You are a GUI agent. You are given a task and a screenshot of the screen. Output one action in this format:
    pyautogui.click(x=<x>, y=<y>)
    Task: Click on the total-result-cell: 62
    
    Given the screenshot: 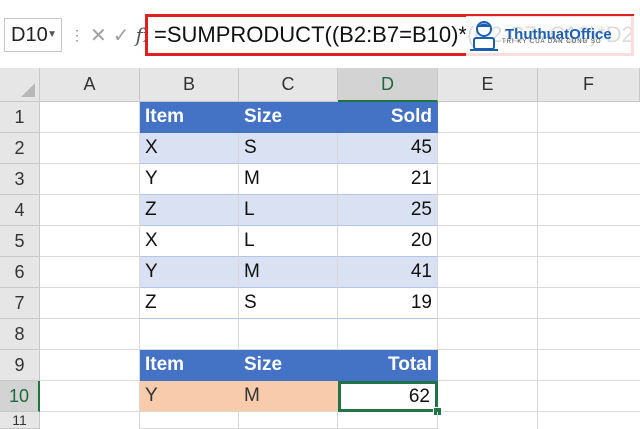 What is the action you would take?
    pyautogui.click(x=388, y=396)
    